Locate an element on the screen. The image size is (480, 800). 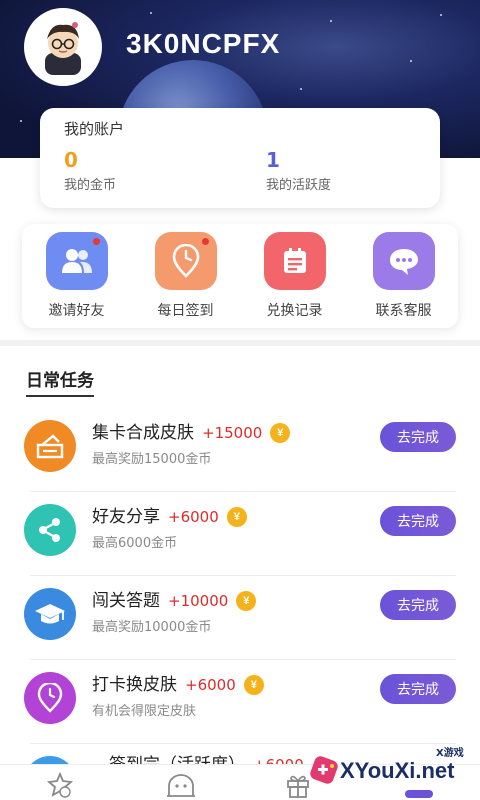
task-name: 打卡换皮肤 is located at coordinates (134, 685).